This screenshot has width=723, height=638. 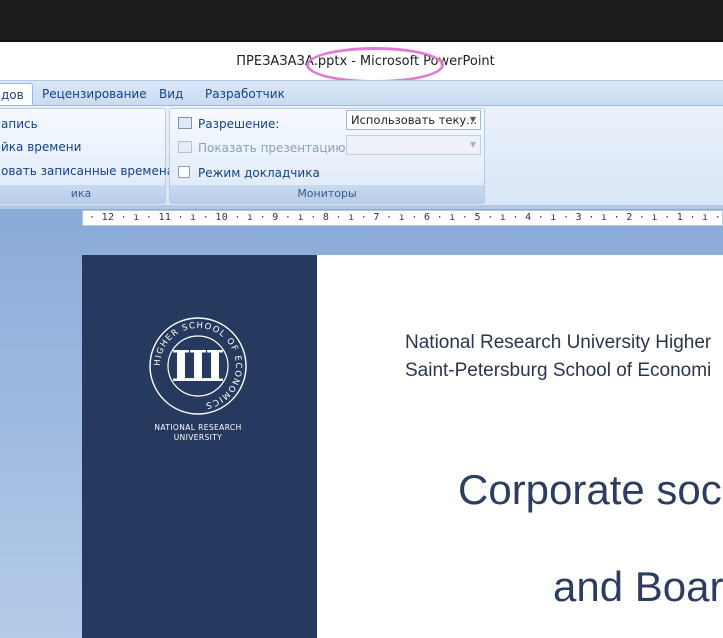 What do you see at coordinates (41, 147) in the screenshot?
I see `rehearse-timings-button: йка времени` at bounding box center [41, 147].